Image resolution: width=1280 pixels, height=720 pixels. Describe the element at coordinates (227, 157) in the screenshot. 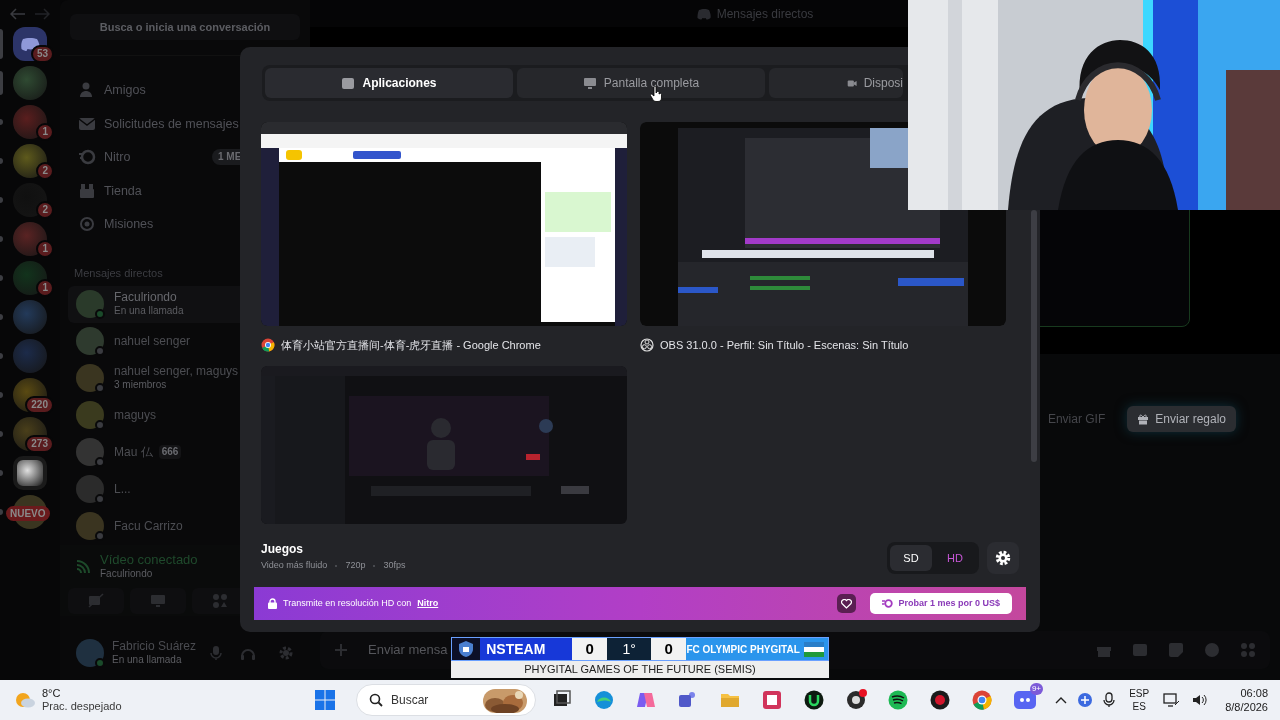

I see `nitro-badge: 1 ME` at that location.